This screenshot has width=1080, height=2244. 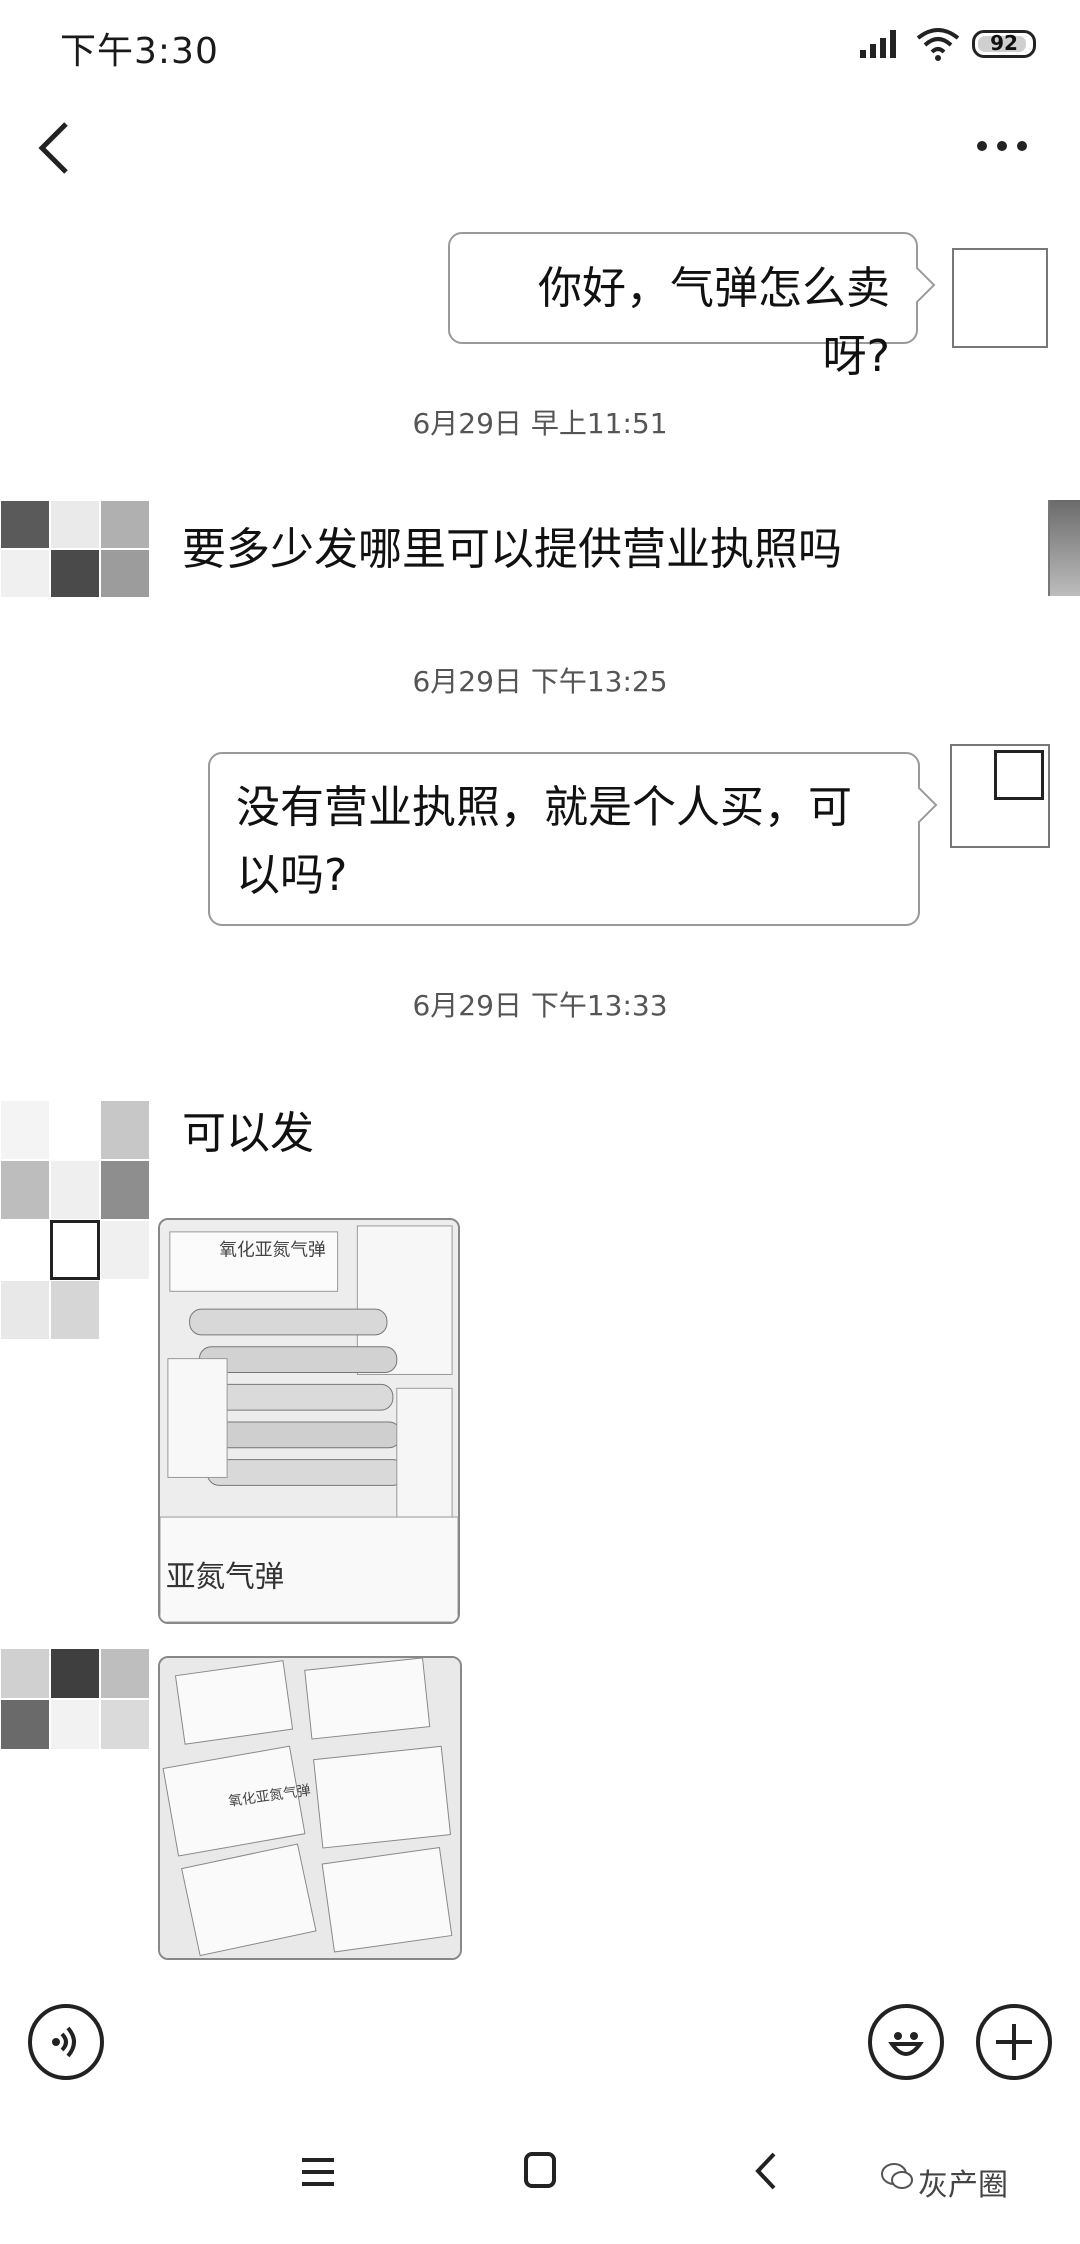 I want to click on message-text: 你好，气弹怎么卖呀?, so click(x=714, y=322).